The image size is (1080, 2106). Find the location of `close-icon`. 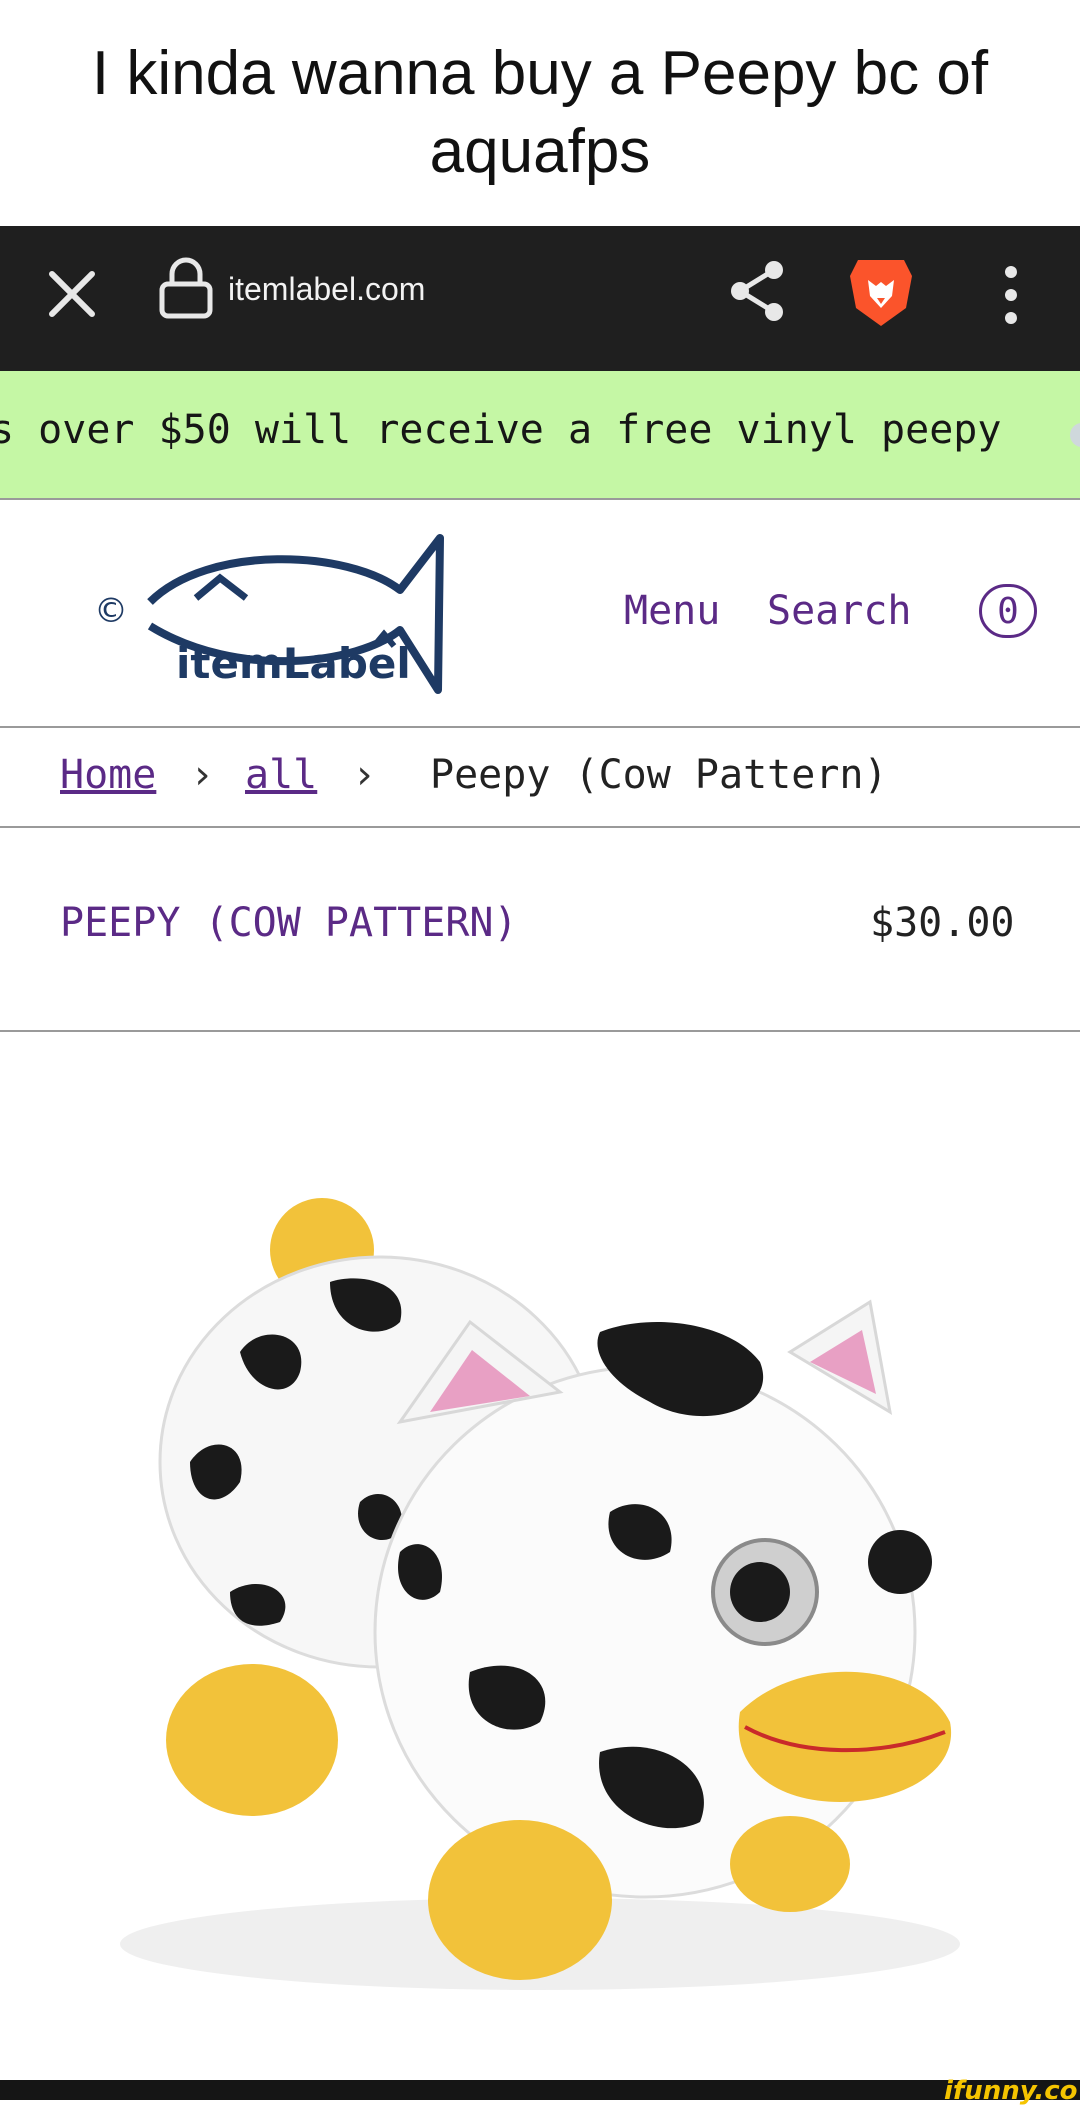

close-icon is located at coordinates (72, 294).